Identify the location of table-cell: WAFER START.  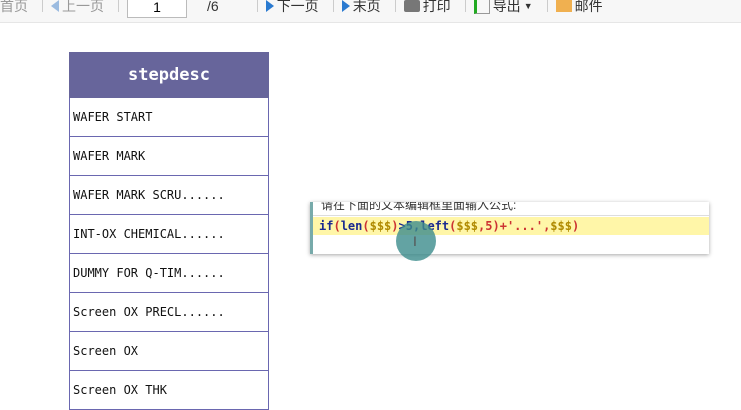
(169, 117).